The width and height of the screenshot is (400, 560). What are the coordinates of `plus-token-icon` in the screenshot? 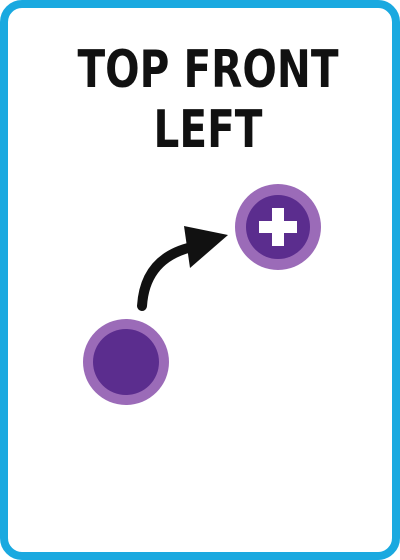 It's located at (278, 227).